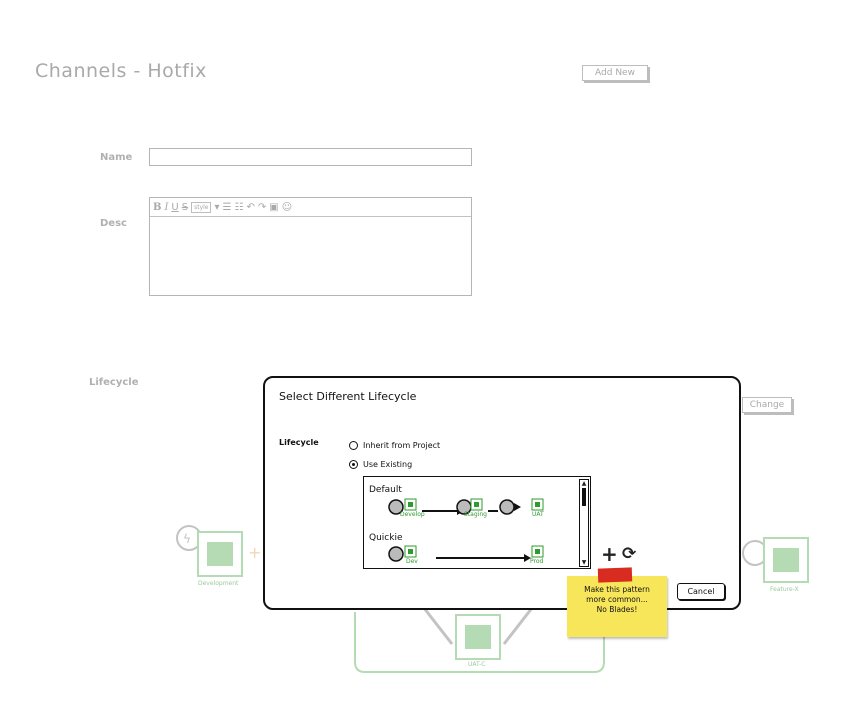 The image size is (856, 717). Describe the element at coordinates (238, 207) in the screenshot. I see `numbered-list-icon: ☷` at that location.